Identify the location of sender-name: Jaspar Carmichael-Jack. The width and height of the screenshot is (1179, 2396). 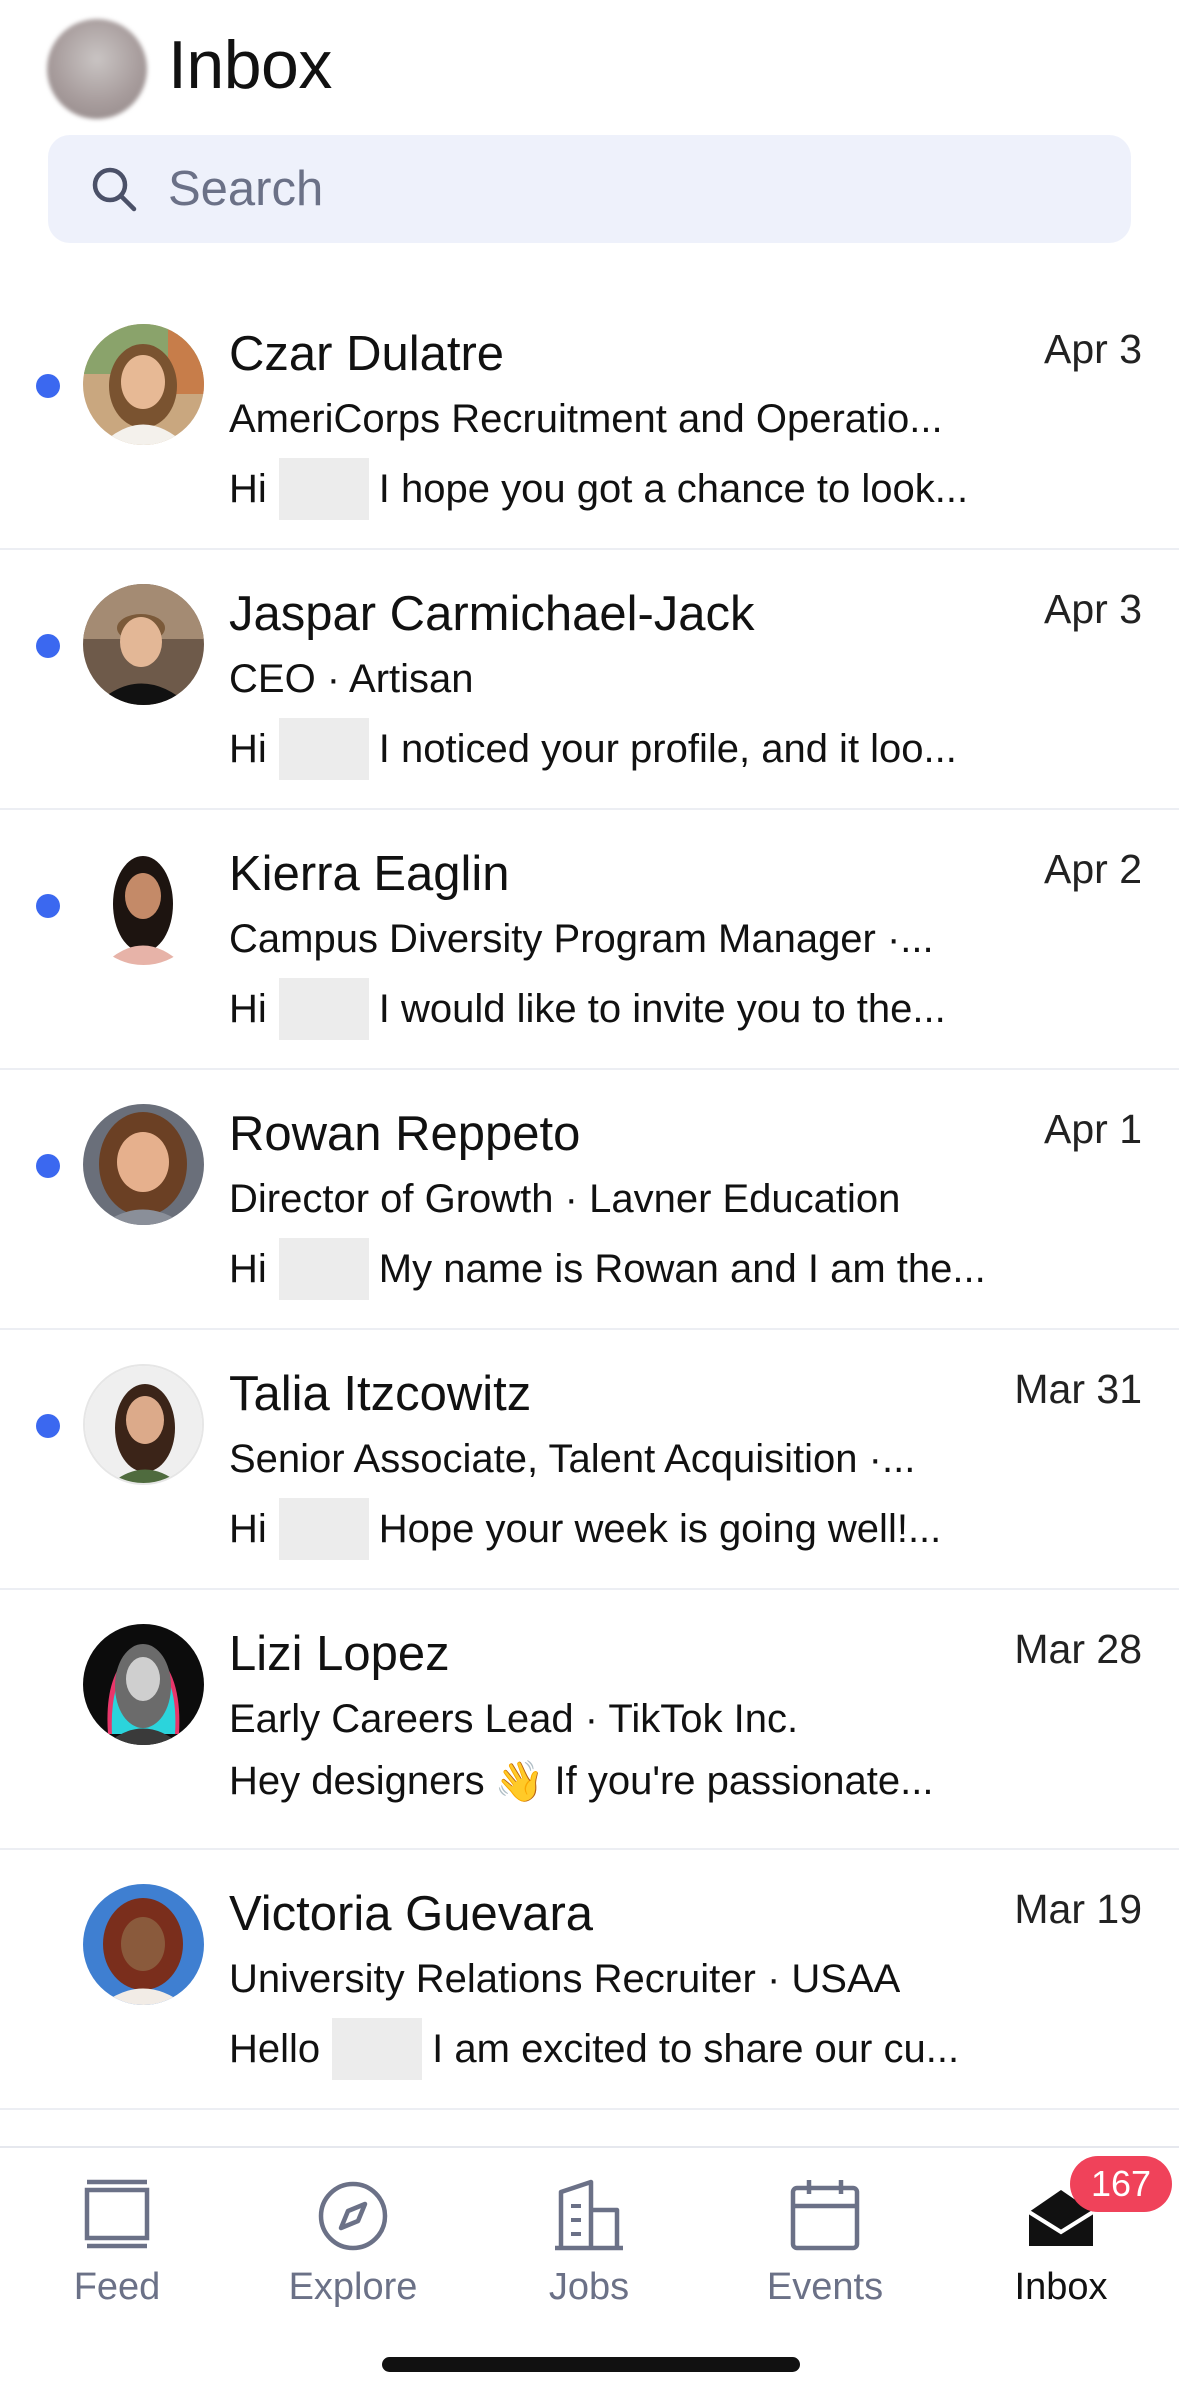
(492, 614).